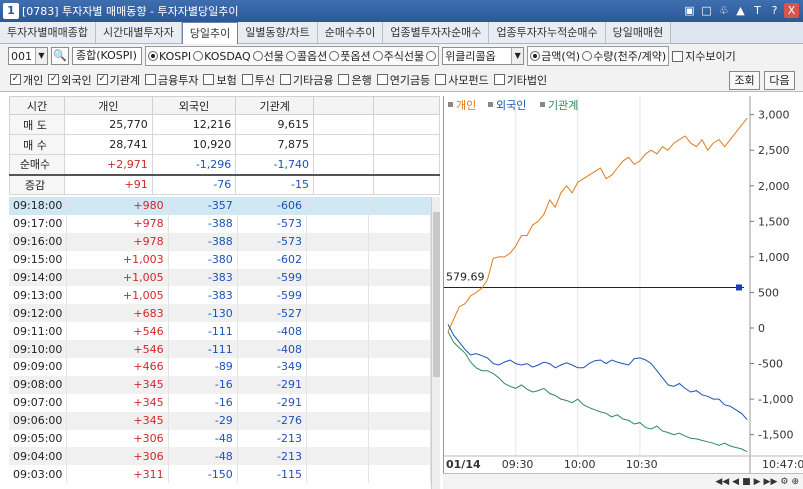 The width and height of the screenshot is (803, 489). What do you see at coordinates (483, 56) in the screenshot?
I see `weekly-option-select: 위클리콜옵 ▼` at bounding box center [483, 56].